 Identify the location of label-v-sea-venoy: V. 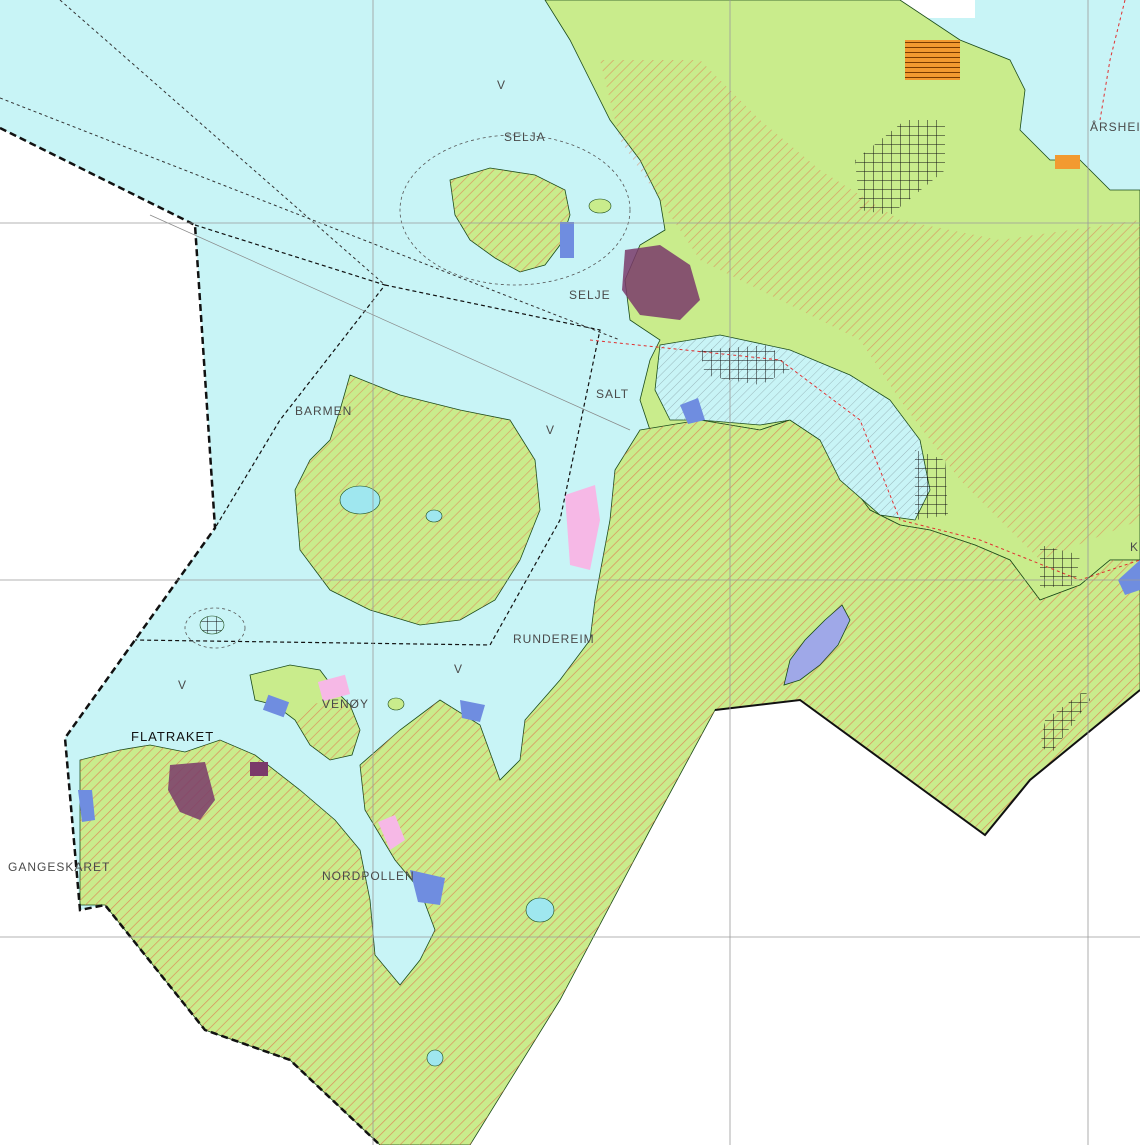
(458, 669).